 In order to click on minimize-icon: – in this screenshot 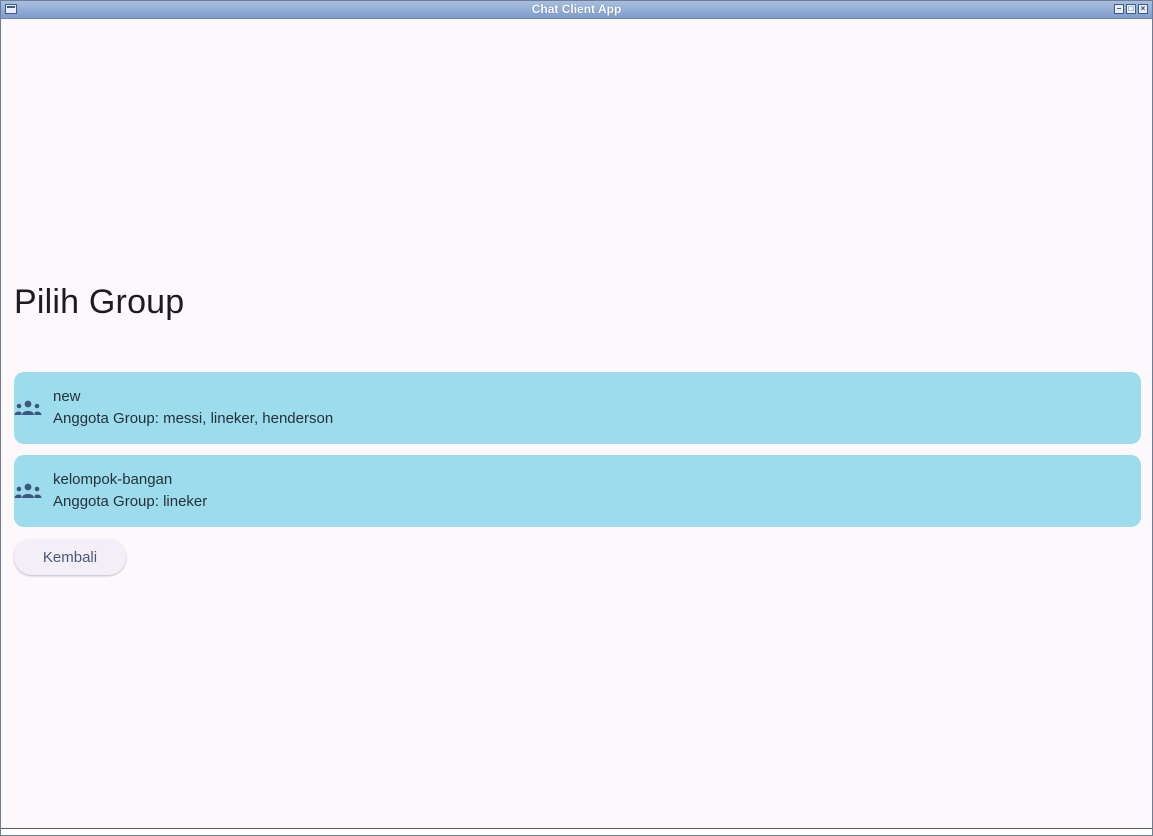, I will do `click(1119, 9)`.